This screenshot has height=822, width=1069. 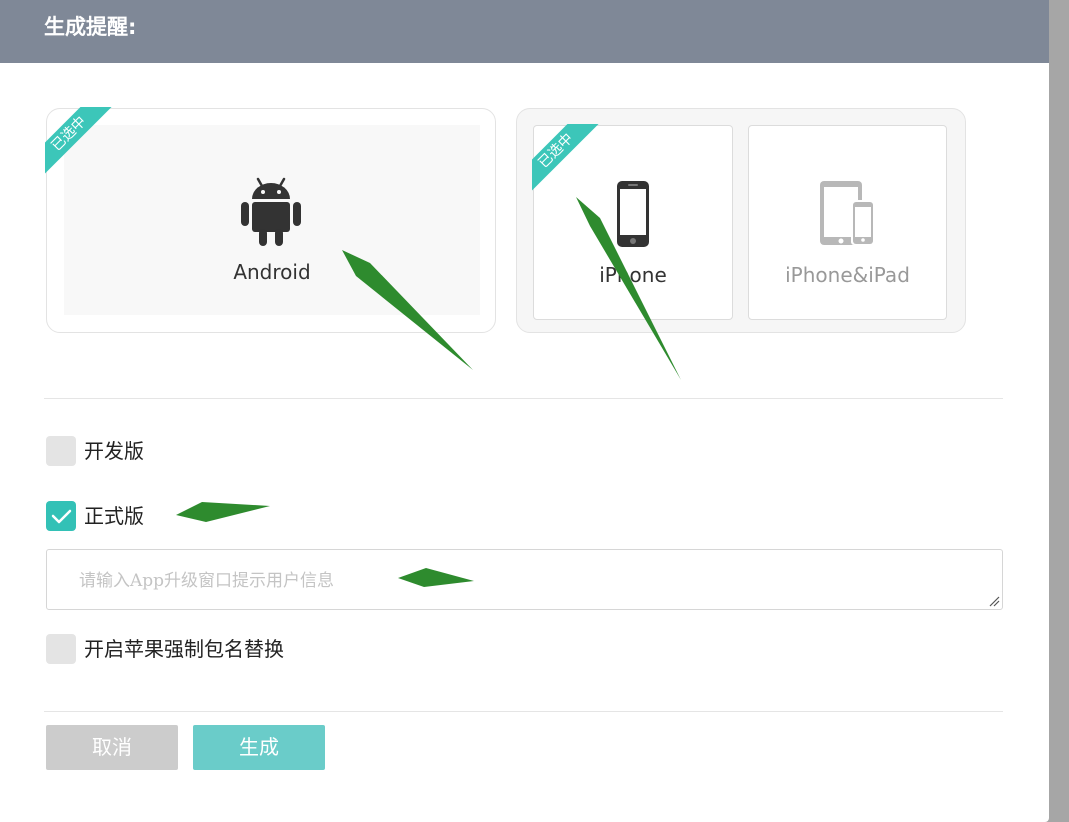 I want to click on android-card: Android, so click(x=272, y=220).